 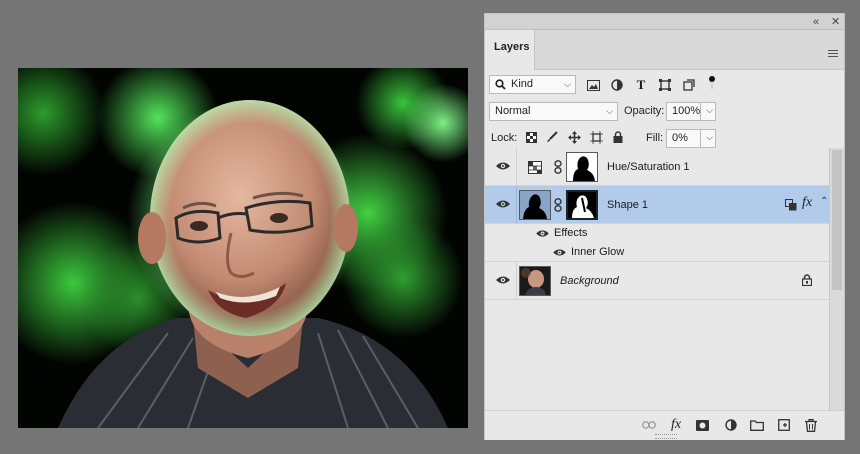 I want to click on shape-filter-icon, so click(x=665, y=85).